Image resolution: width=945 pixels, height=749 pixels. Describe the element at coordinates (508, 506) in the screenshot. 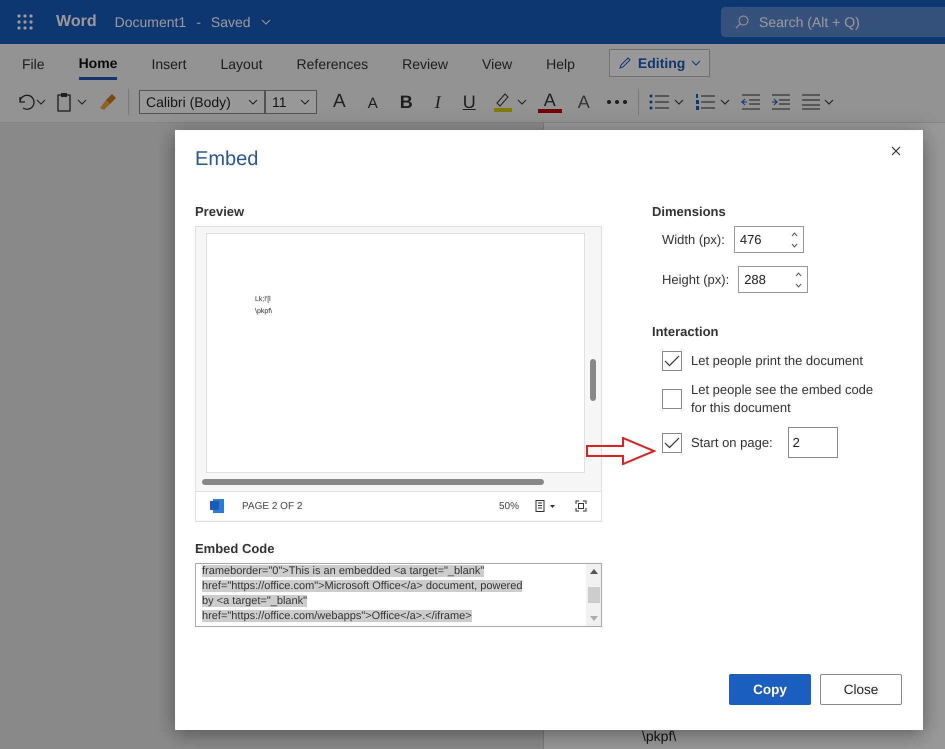

I see `zoom-level: 50%` at that location.